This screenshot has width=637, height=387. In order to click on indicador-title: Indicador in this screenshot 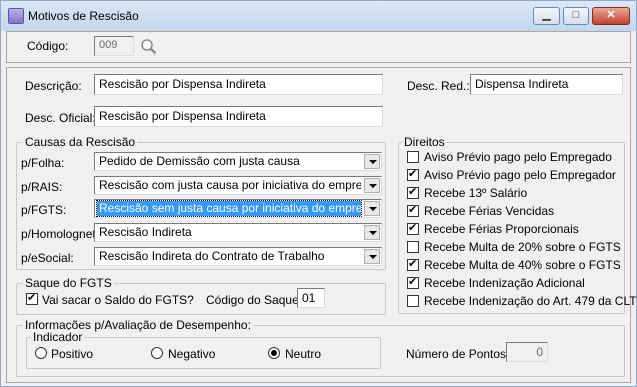, I will do `click(58, 337)`.